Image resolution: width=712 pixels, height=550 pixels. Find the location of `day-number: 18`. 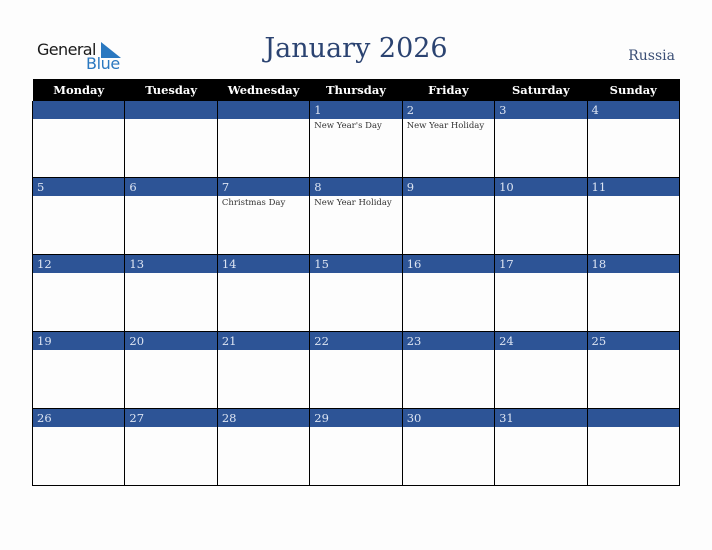

day-number: 18 is located at coordinates (633, 264).